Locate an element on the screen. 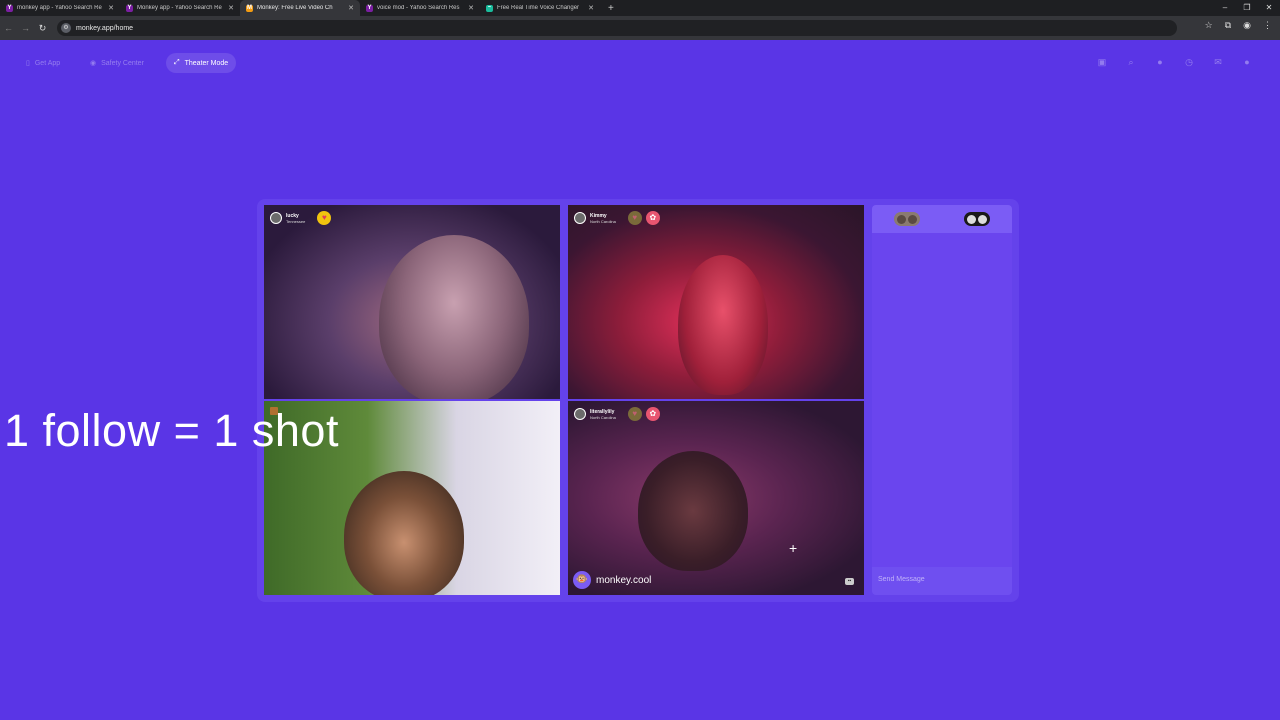 Image resolution: width=1280 pixels, height=720 pixels. send-message-input: Send Message is located at coordinates (942, 581).